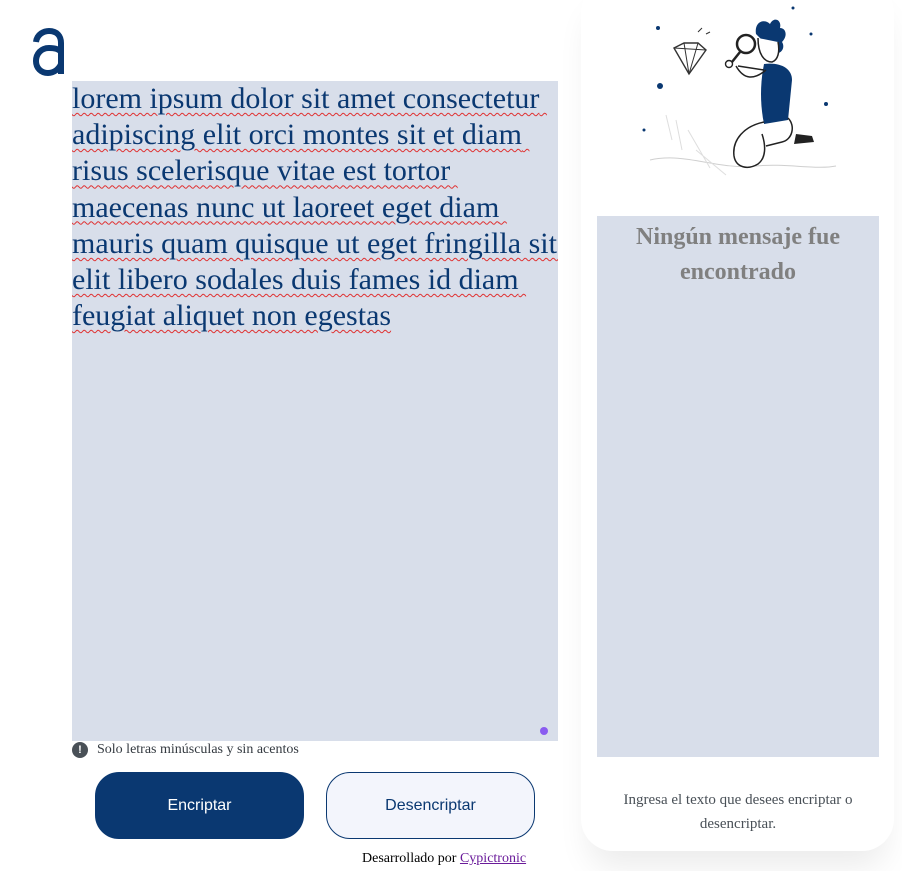  What do you see at coordinates (739, 91) in the screenshot?
I see `person-magnifier-illustration` at bounding box center [739, 91].